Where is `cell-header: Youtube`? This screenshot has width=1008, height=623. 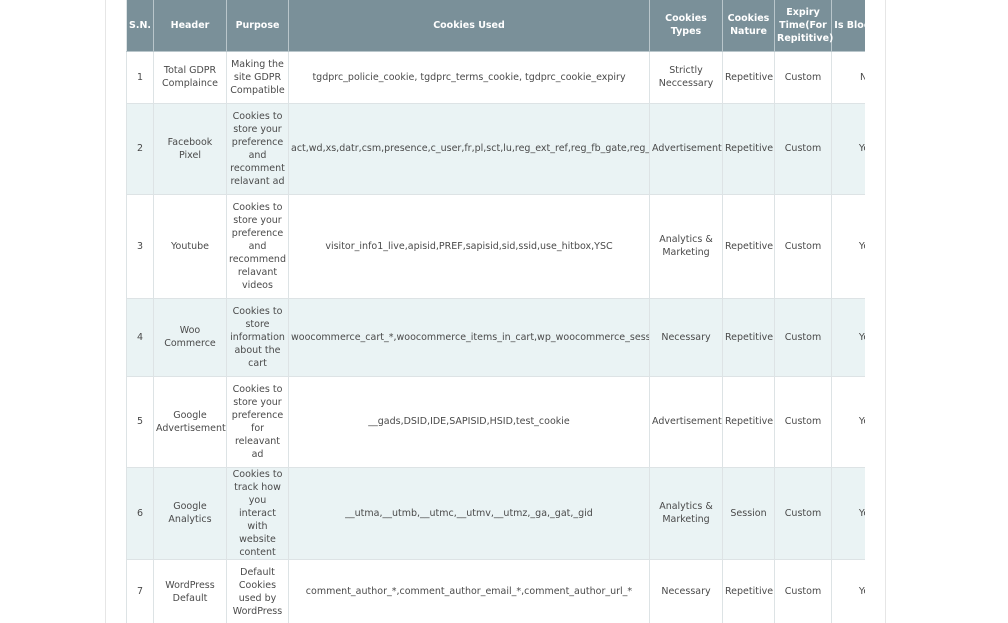 cell-header: Youtube is located at coordinates (190, 246).